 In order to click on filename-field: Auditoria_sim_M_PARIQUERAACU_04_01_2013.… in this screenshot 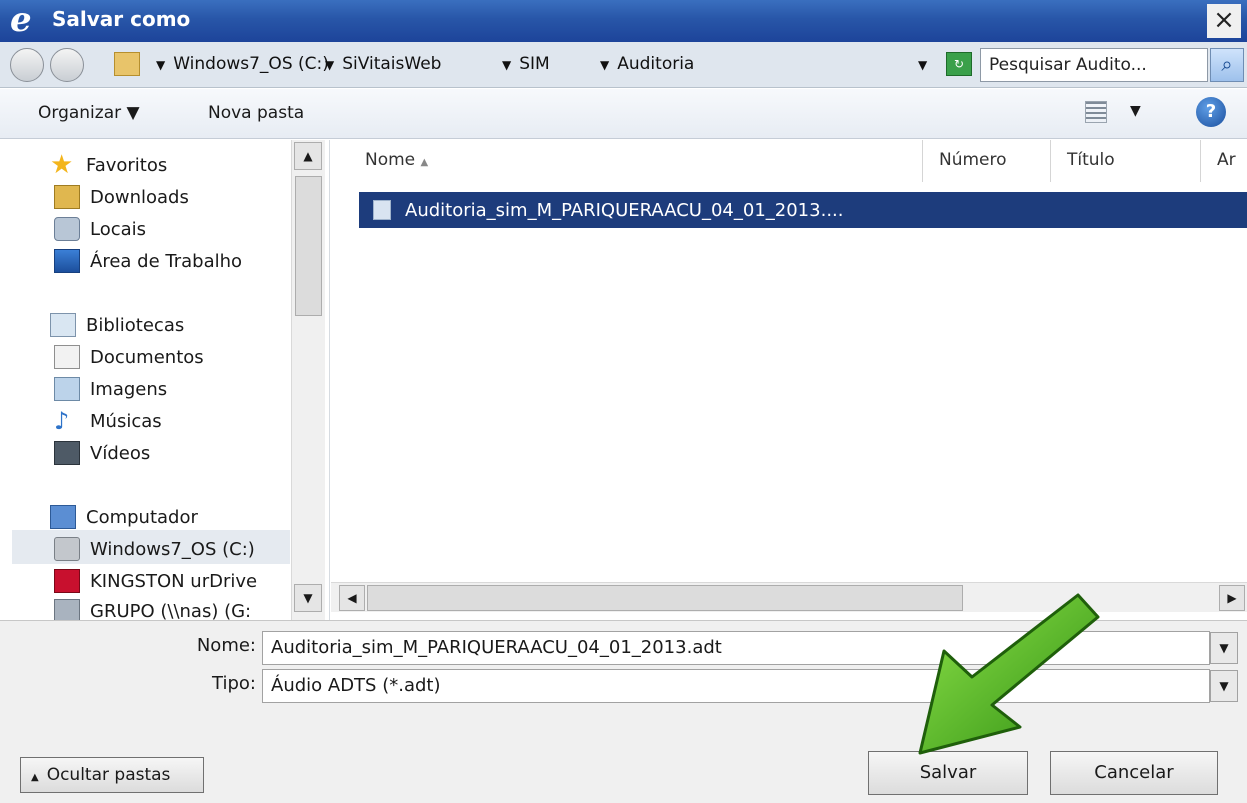, I will do `click(736, 648)`.